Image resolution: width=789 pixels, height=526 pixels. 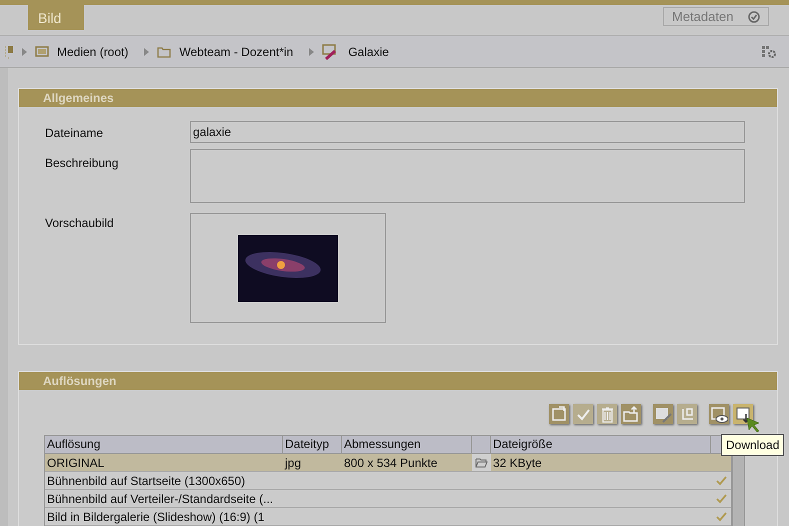 What do you see at coordinates (156, 517) in the screenshot?
I see `table-cell-text: Bild in Bildergalerie (Slideshow) (16:9) (1` at bounding box center [156, 517].